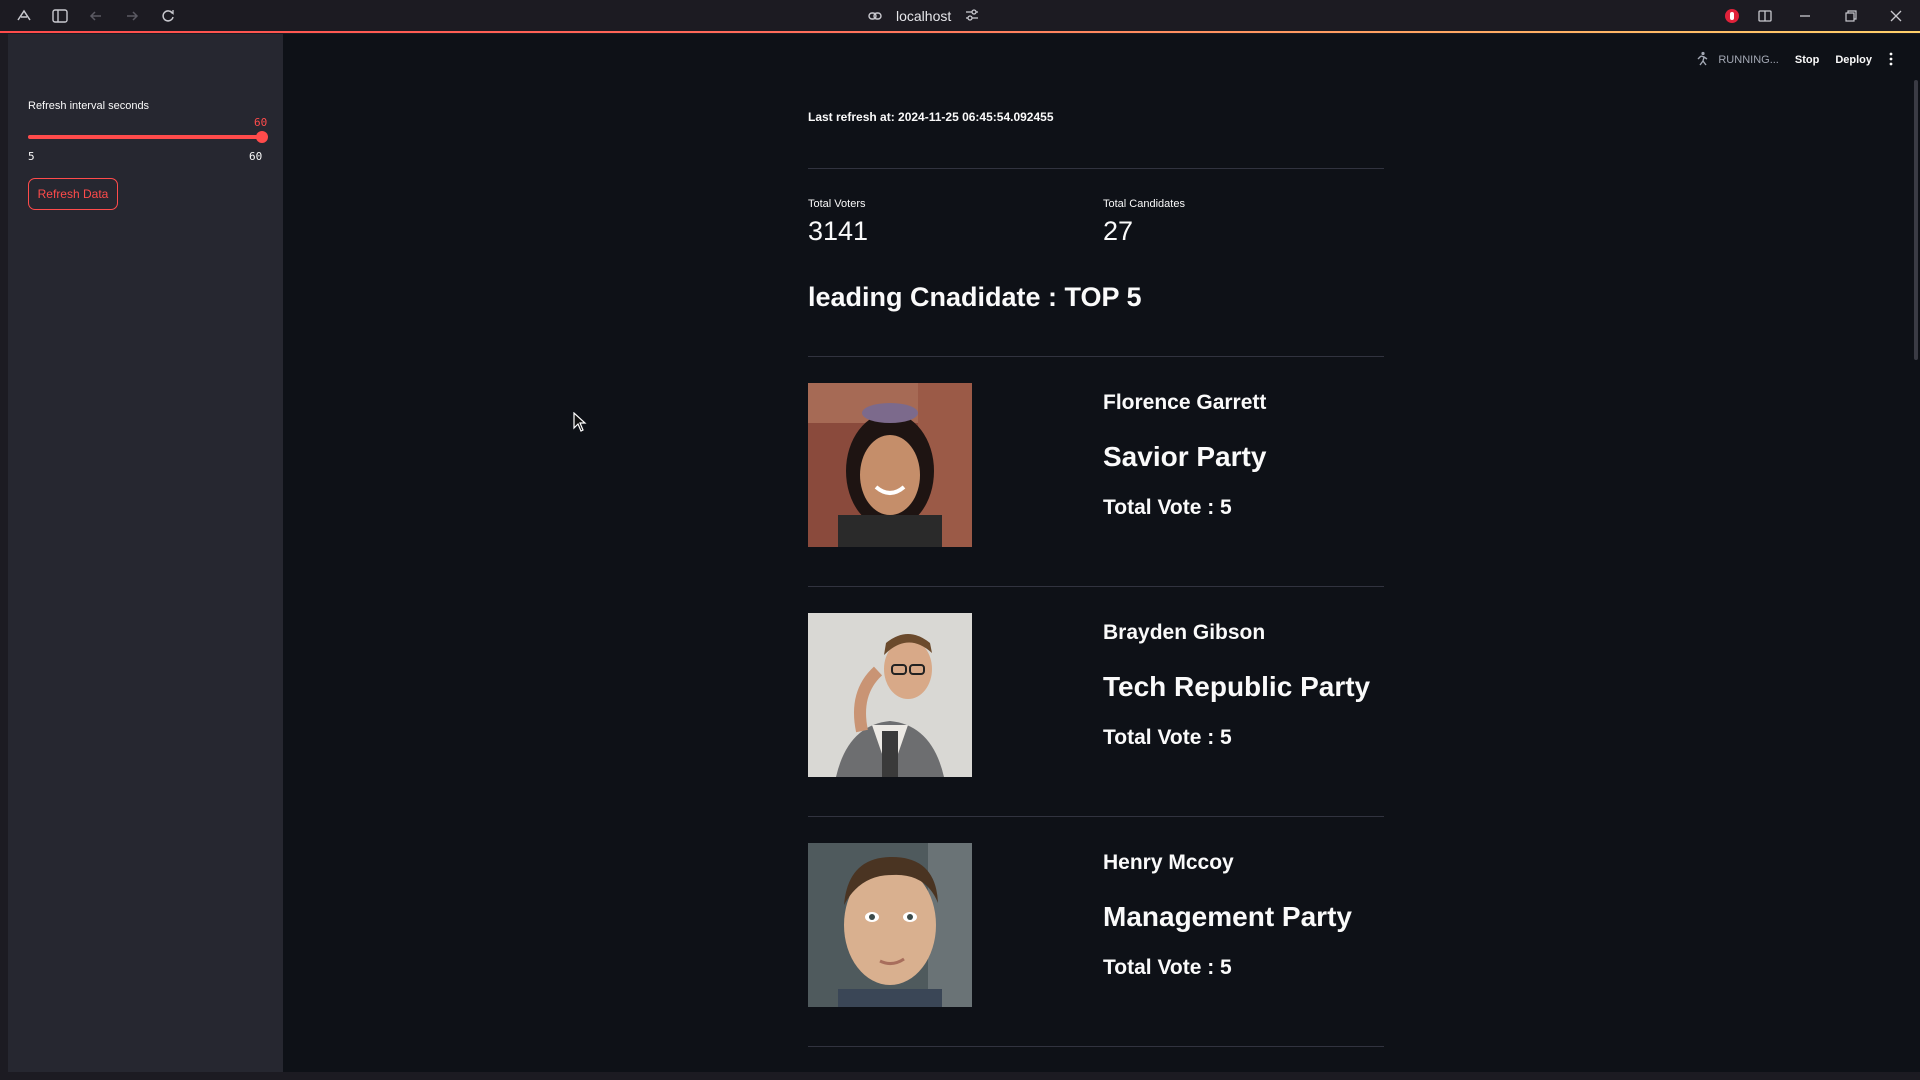 This screenshot has height=1080, width=1920. Describe the element at coordinates (1144, 204) in the screenshot. I see `metric-label: Total Candidates` at that location.